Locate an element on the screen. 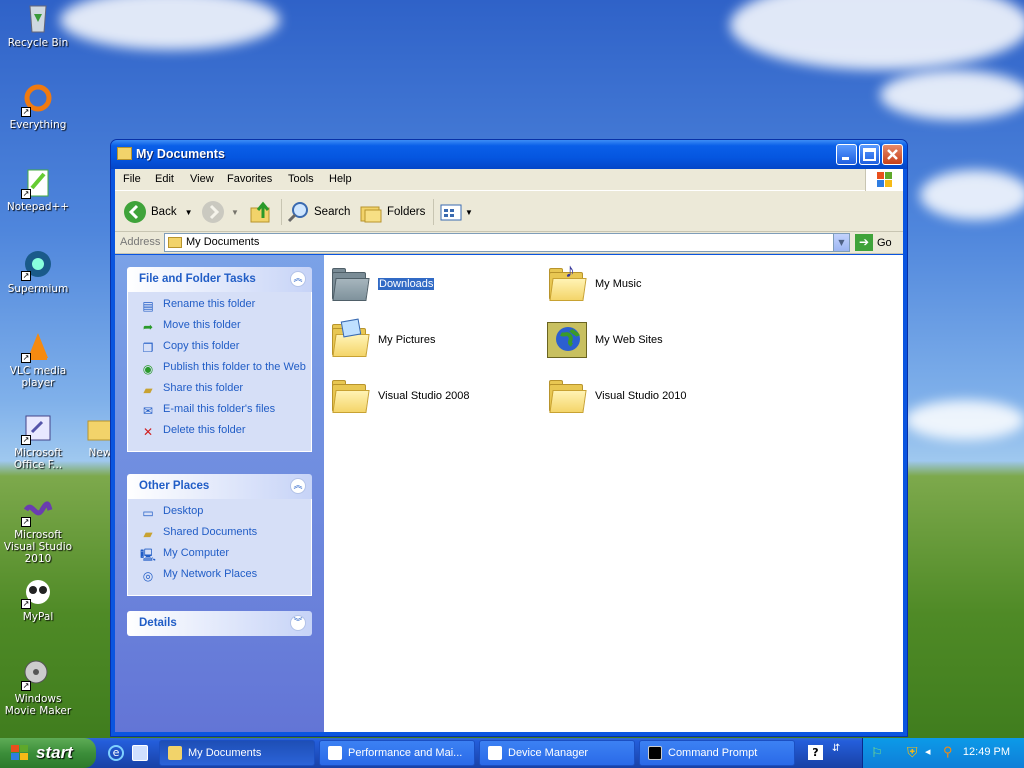 The width and height of the screenshot is (1024, 768). back-dropdown-icon: ▼ is located at coordinates (189, 212).